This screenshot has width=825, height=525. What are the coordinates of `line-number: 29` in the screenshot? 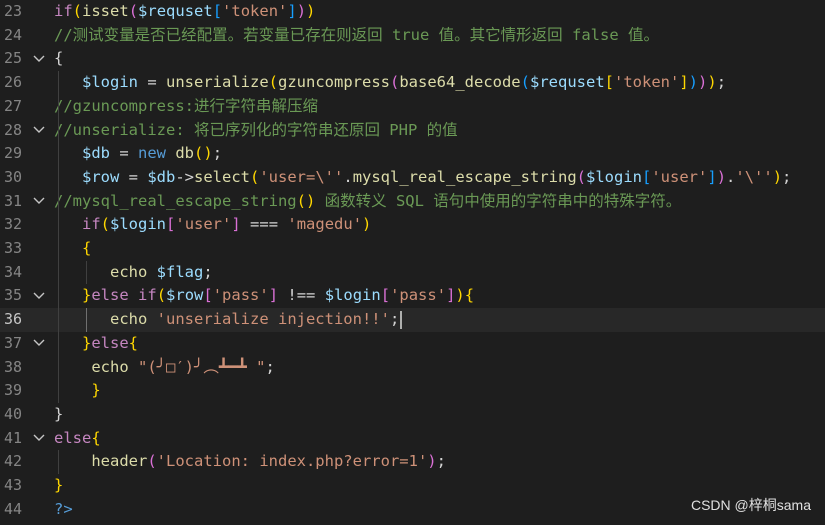 It's located at (12, 153).